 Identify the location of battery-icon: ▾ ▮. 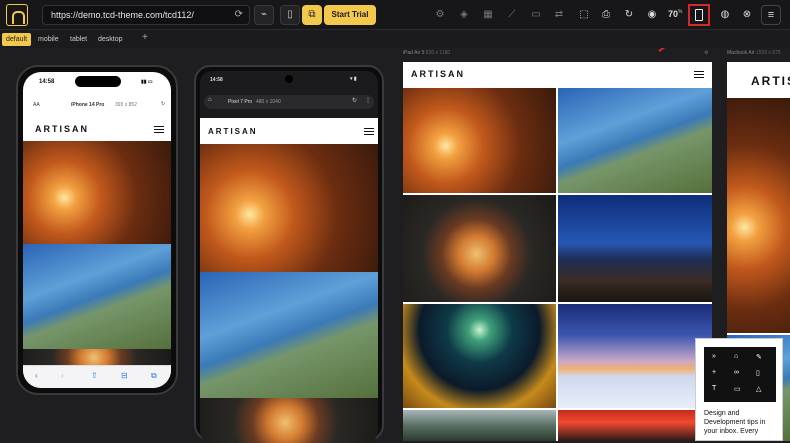
(353, 79).